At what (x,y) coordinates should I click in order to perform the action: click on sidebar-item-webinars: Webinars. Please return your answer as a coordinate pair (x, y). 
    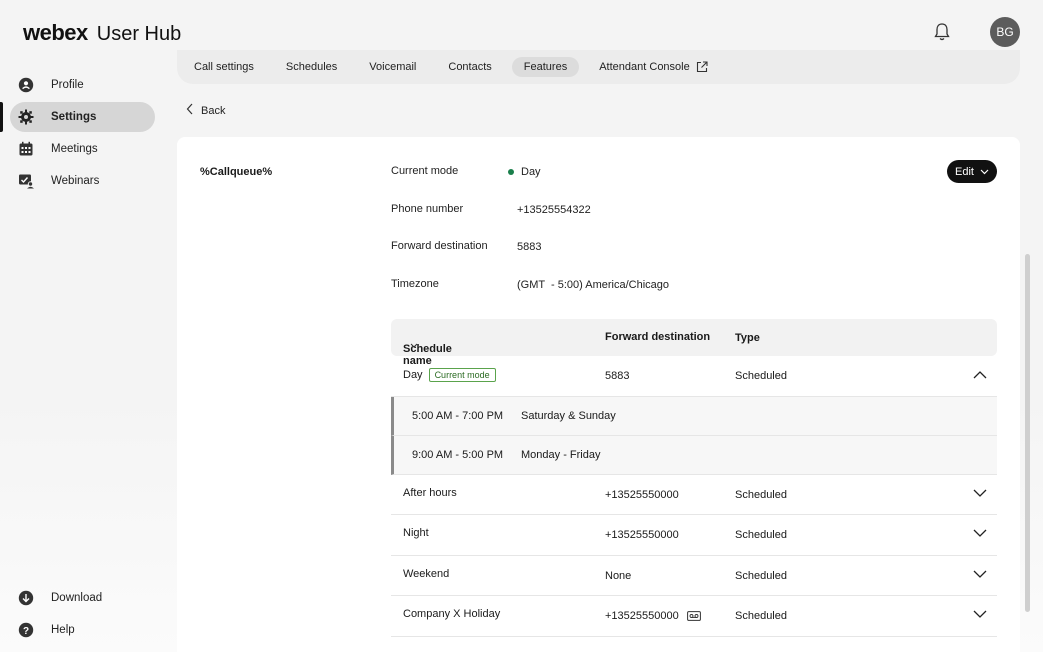
    Looking at the image, I should click on (82, 181).